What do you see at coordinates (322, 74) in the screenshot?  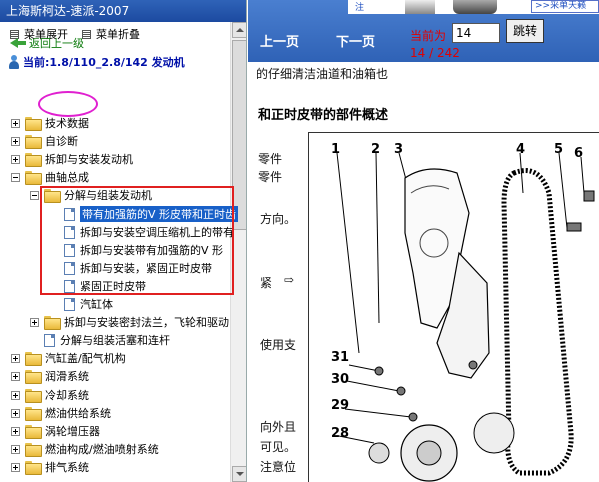 I see `doc-text-line: 的仔细清洁油道和油箱也` at bounding box center [322, 74].